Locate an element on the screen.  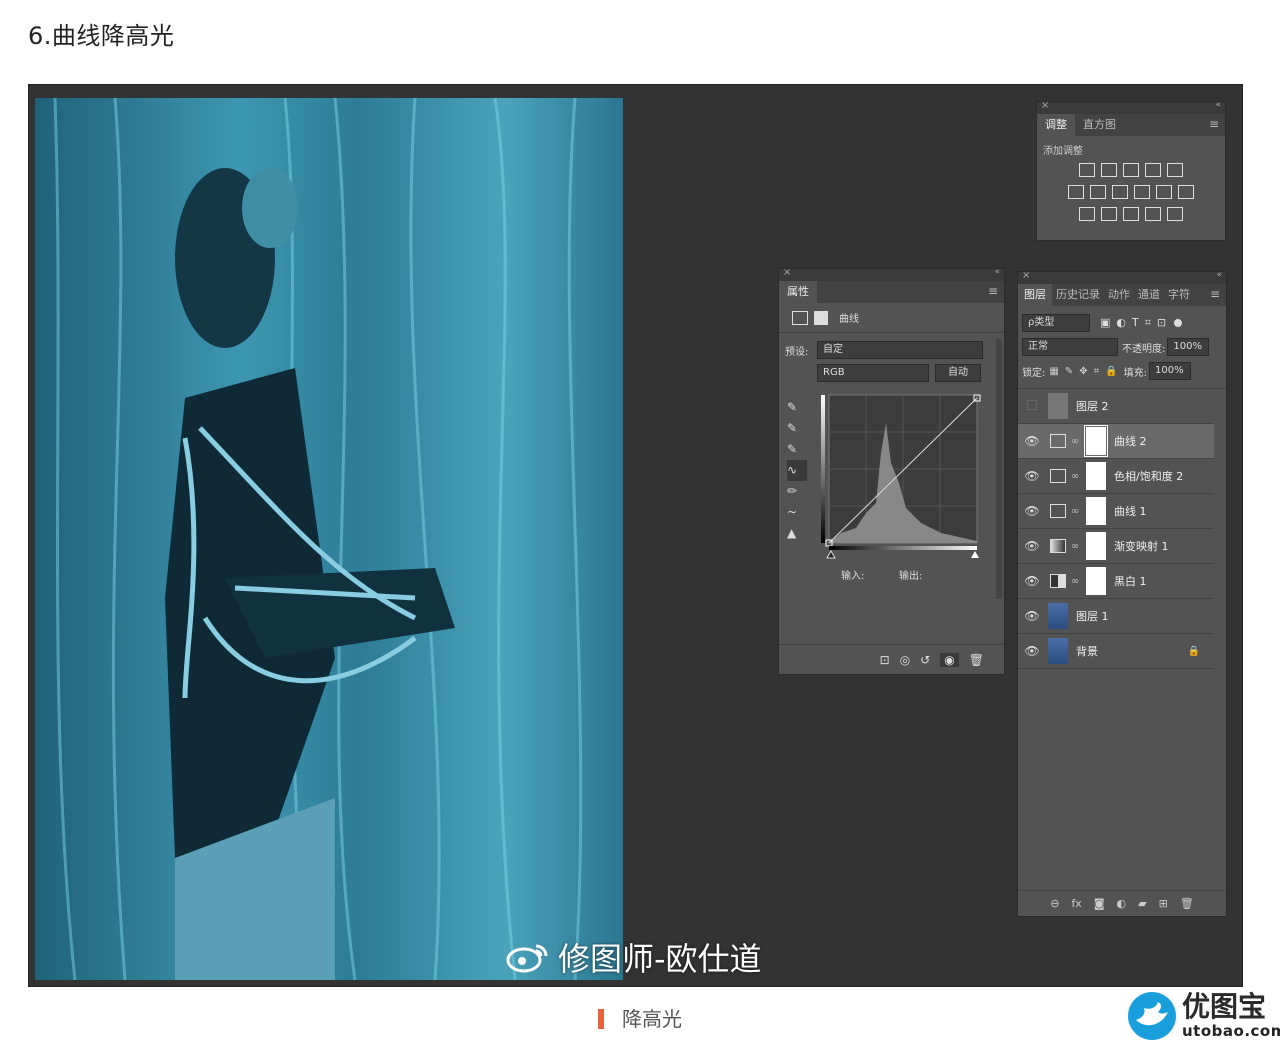
lock-icon: 🔒 is located at coordinates (1194, 651).